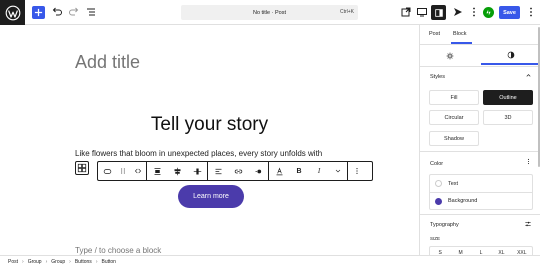 The width and height of the screenshot is (540, 267). What do you see at coordinates (474, 12) in the screenshot?
I see `options-kebab-icon` at bounding box center [474, 12].